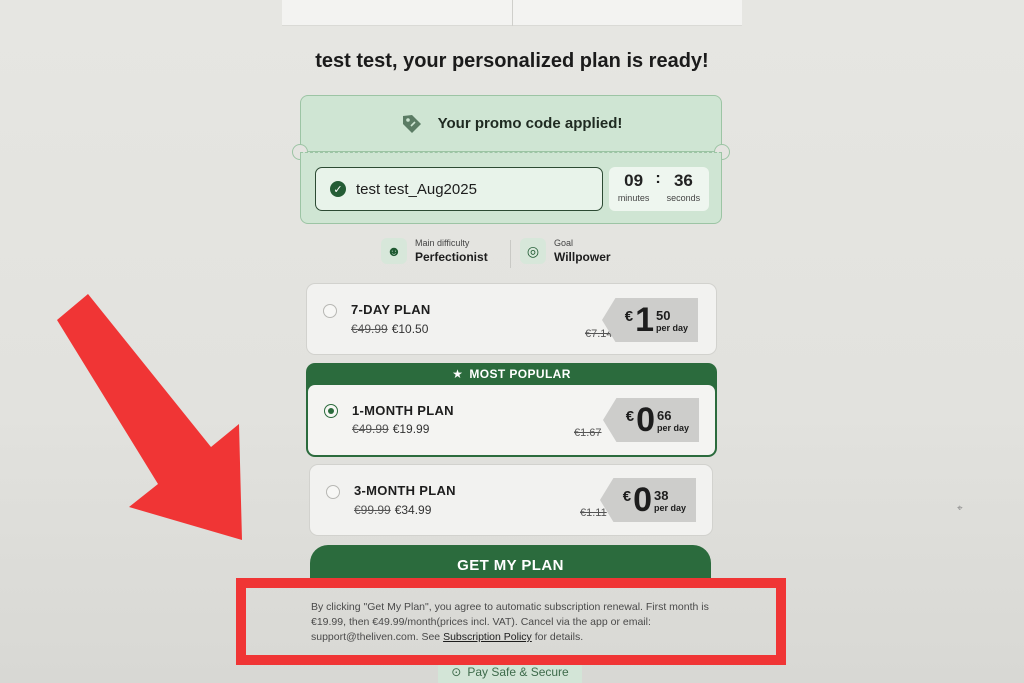 The image size is (1024, 683). I want to click on promo-title: Your promo code applied!, so click(530, 123).